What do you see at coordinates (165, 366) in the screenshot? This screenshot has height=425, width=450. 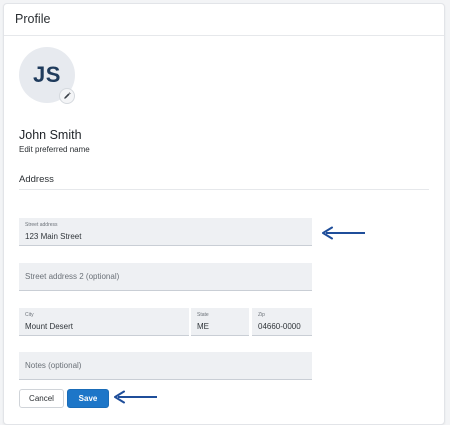 I see `notes-field: Notes (optional)` at bounding box center [165, 366].